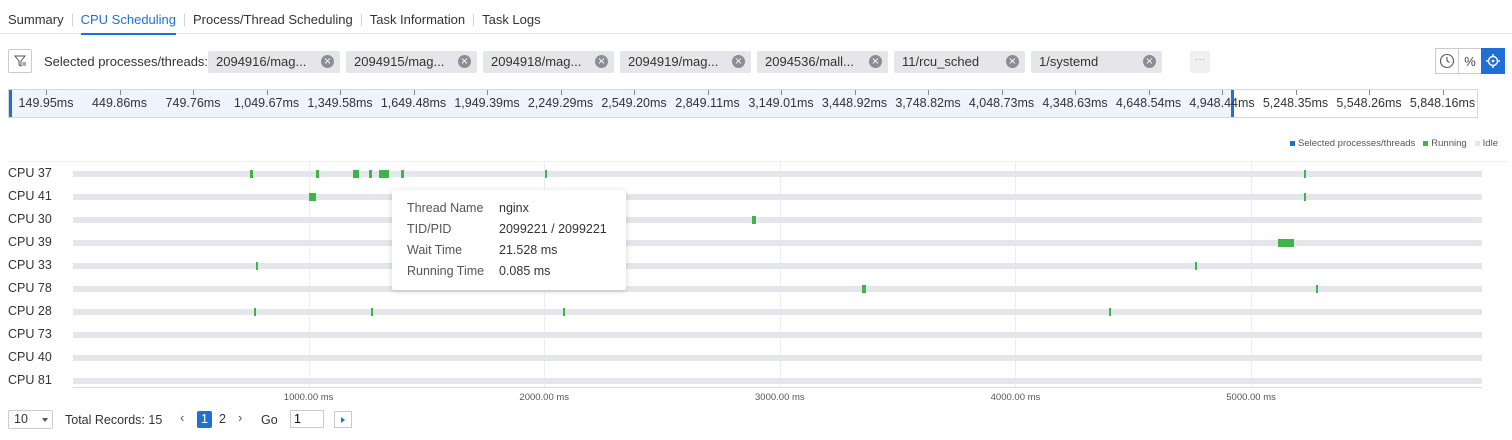 This screenshot has height=440, width=1512. What do you see at coordinates (273, 17) in the screenshot?
I see `tab-process-thread-scheduling: Process/Thread Scheduling` at bounding box center [273, 17].